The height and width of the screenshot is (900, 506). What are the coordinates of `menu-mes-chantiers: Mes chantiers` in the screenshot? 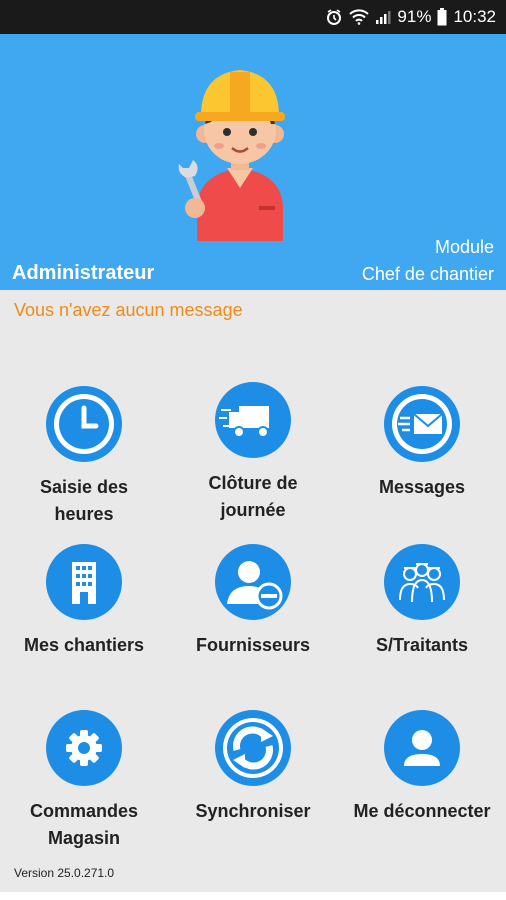 It's located at (84, 601).